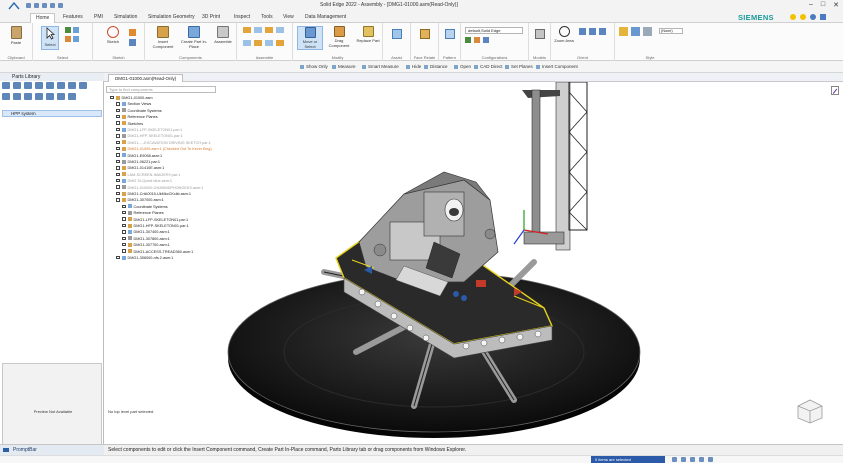  I want to click on fit-icon, so click(582, 31).